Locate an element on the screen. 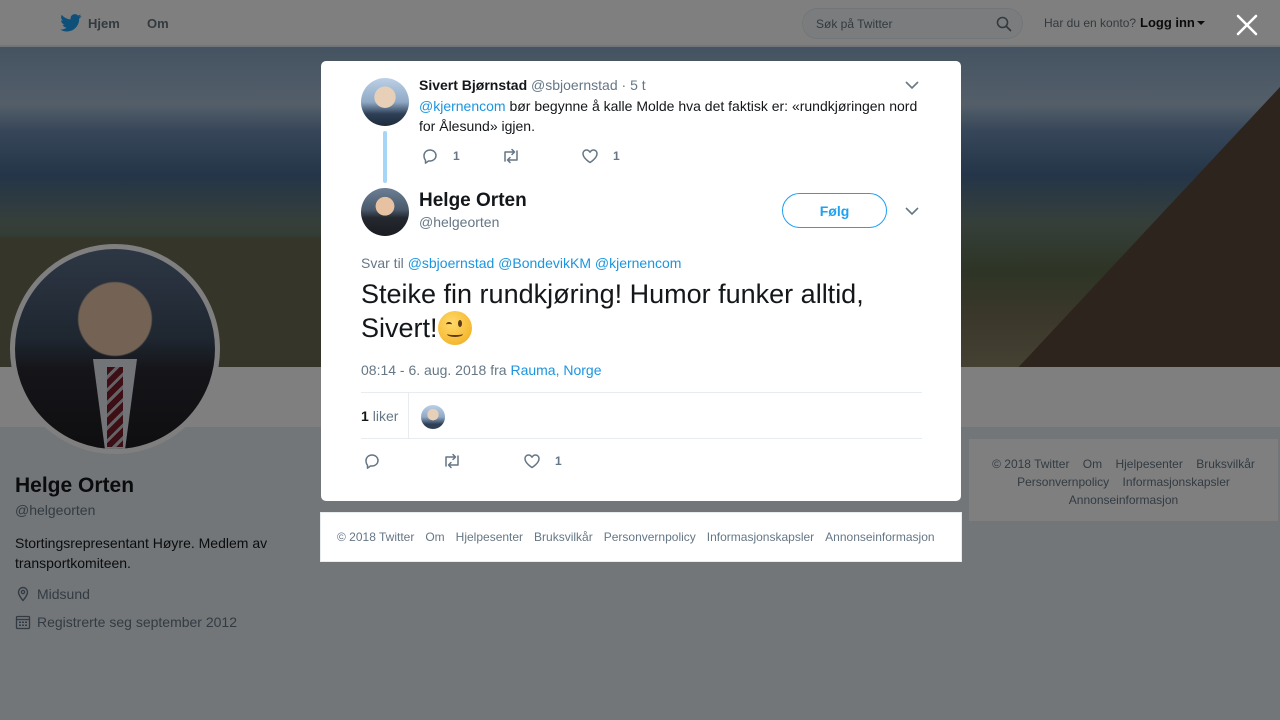 The width and height of the screenshot is (1280, 720). parent-tweet-header: Sivert Bjørnstad @sbjoernstad · 5 t is located at coordinates (532, 85).